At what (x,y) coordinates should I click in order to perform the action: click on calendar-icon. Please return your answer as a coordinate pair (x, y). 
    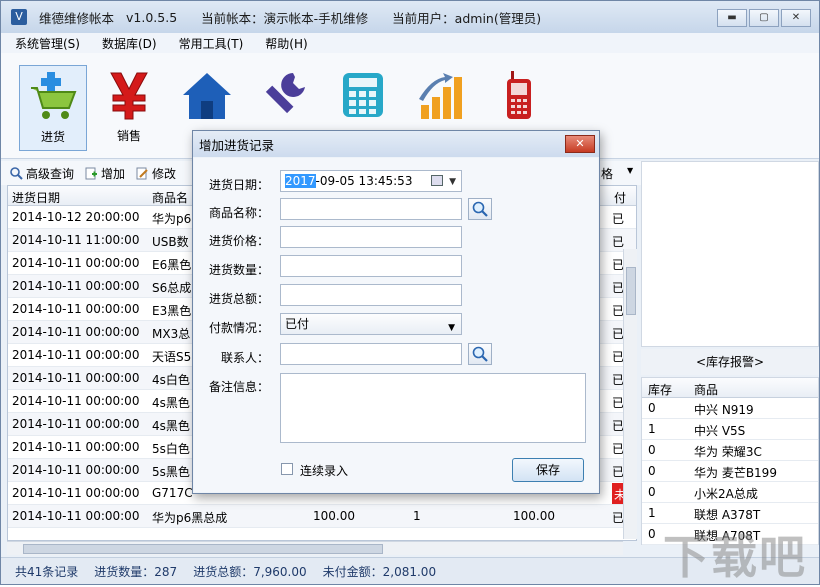
    Looking at the image, I should click on (437, 180).